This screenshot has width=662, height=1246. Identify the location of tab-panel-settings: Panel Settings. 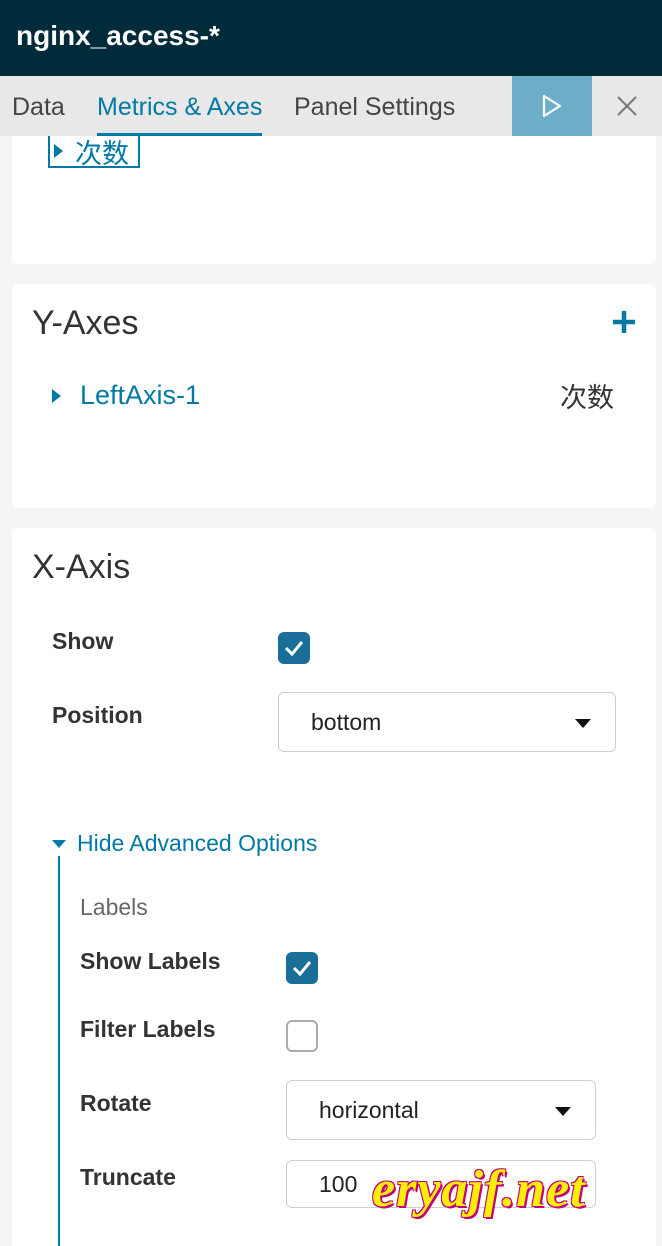
(374, 106).